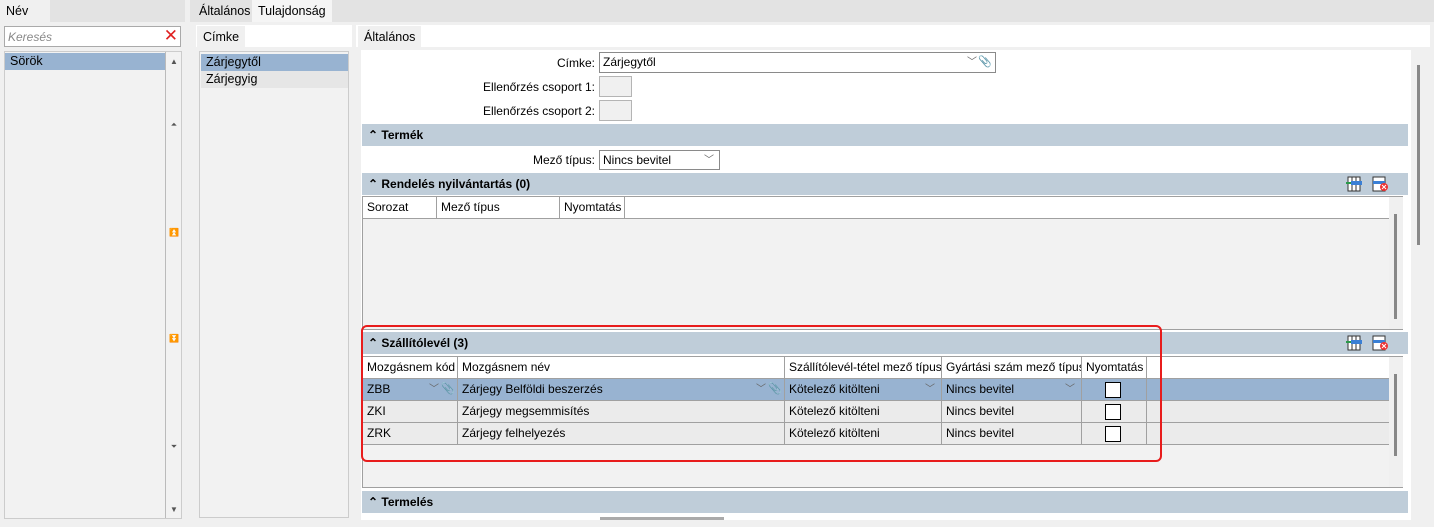 The height and width of the screenshot is (527, 1434). What do you see at coordinates (563, 160) in the screenshot?
I see `mezo-tipus-label: Mező típus:` at bounding box center [563, 160].